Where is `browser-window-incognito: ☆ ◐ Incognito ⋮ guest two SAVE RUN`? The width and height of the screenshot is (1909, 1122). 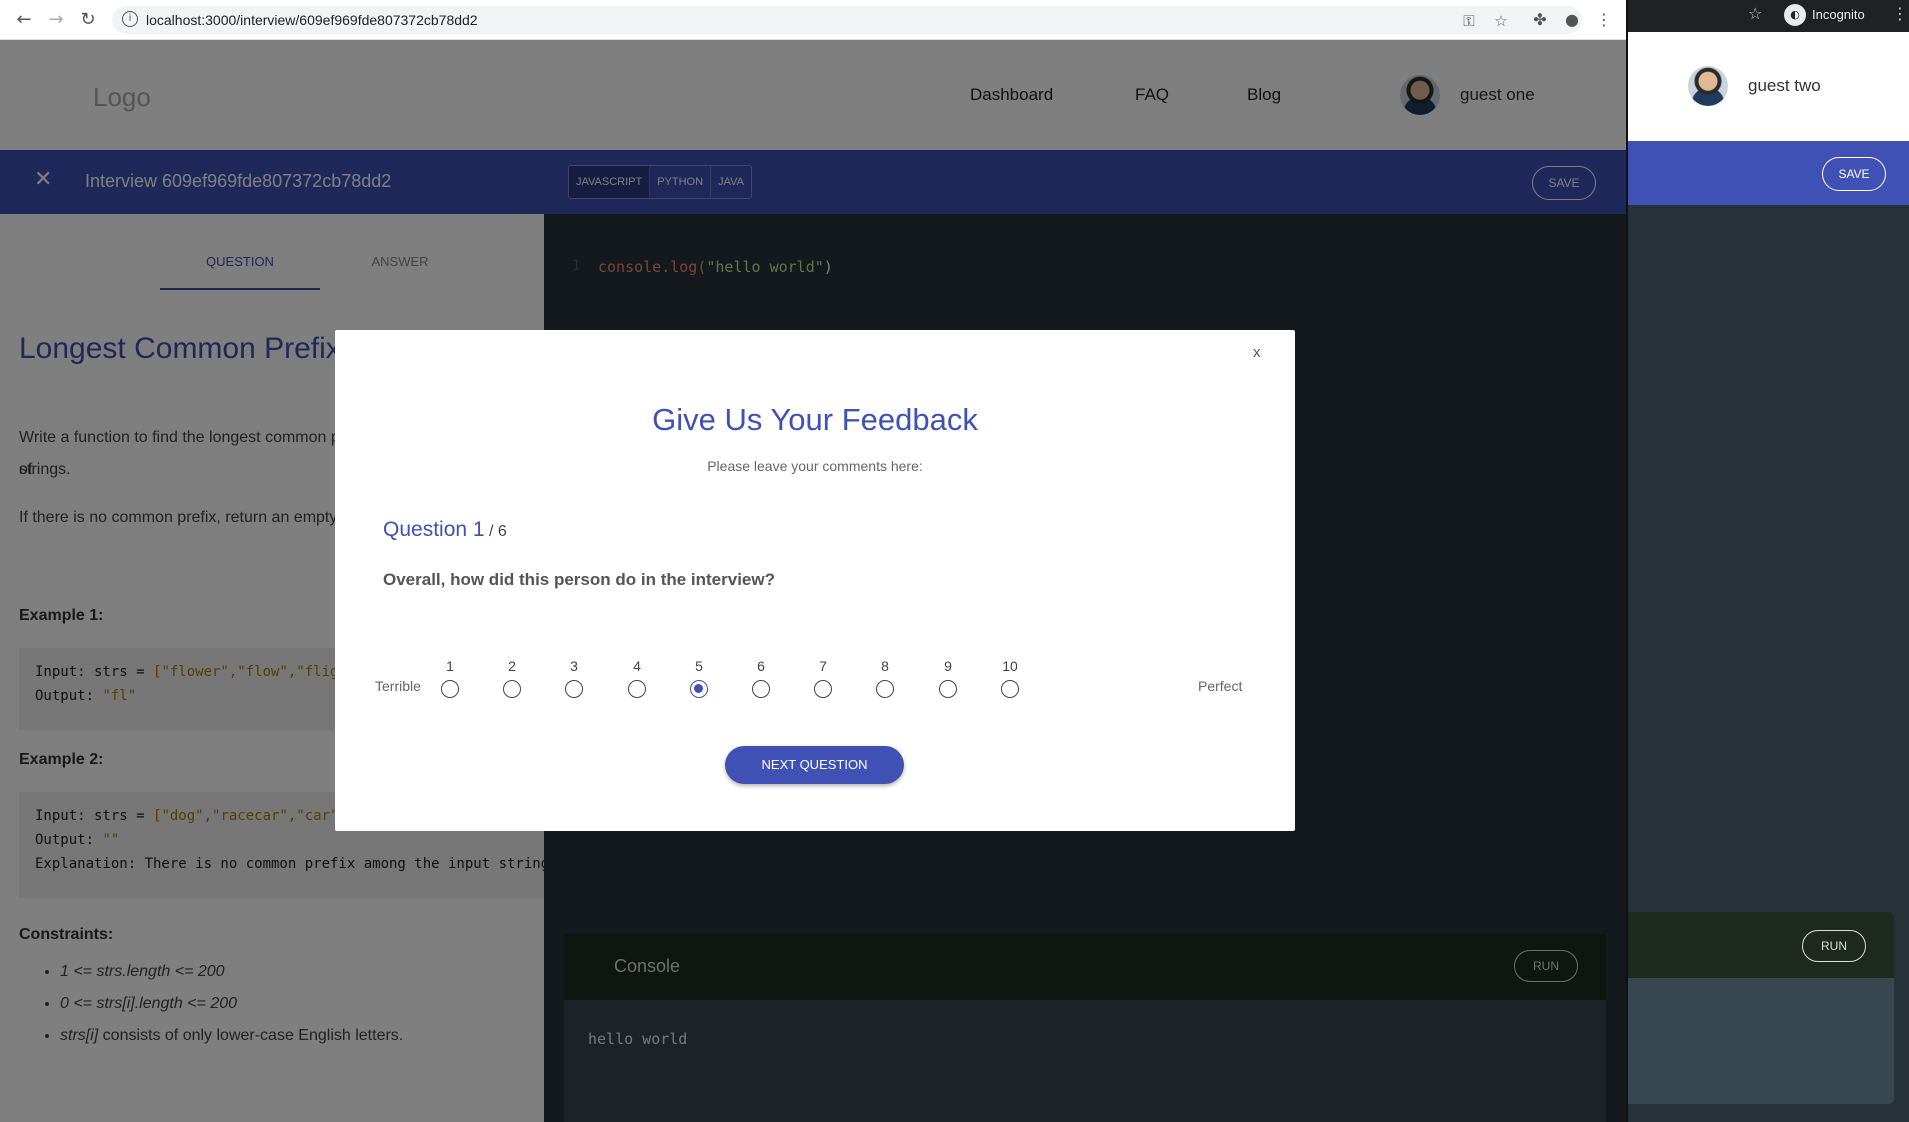
browser-window-incognito: ☆ ◐ Incognito ⋮ guest two SAVE RUN is located at coordinates (1767, 561).